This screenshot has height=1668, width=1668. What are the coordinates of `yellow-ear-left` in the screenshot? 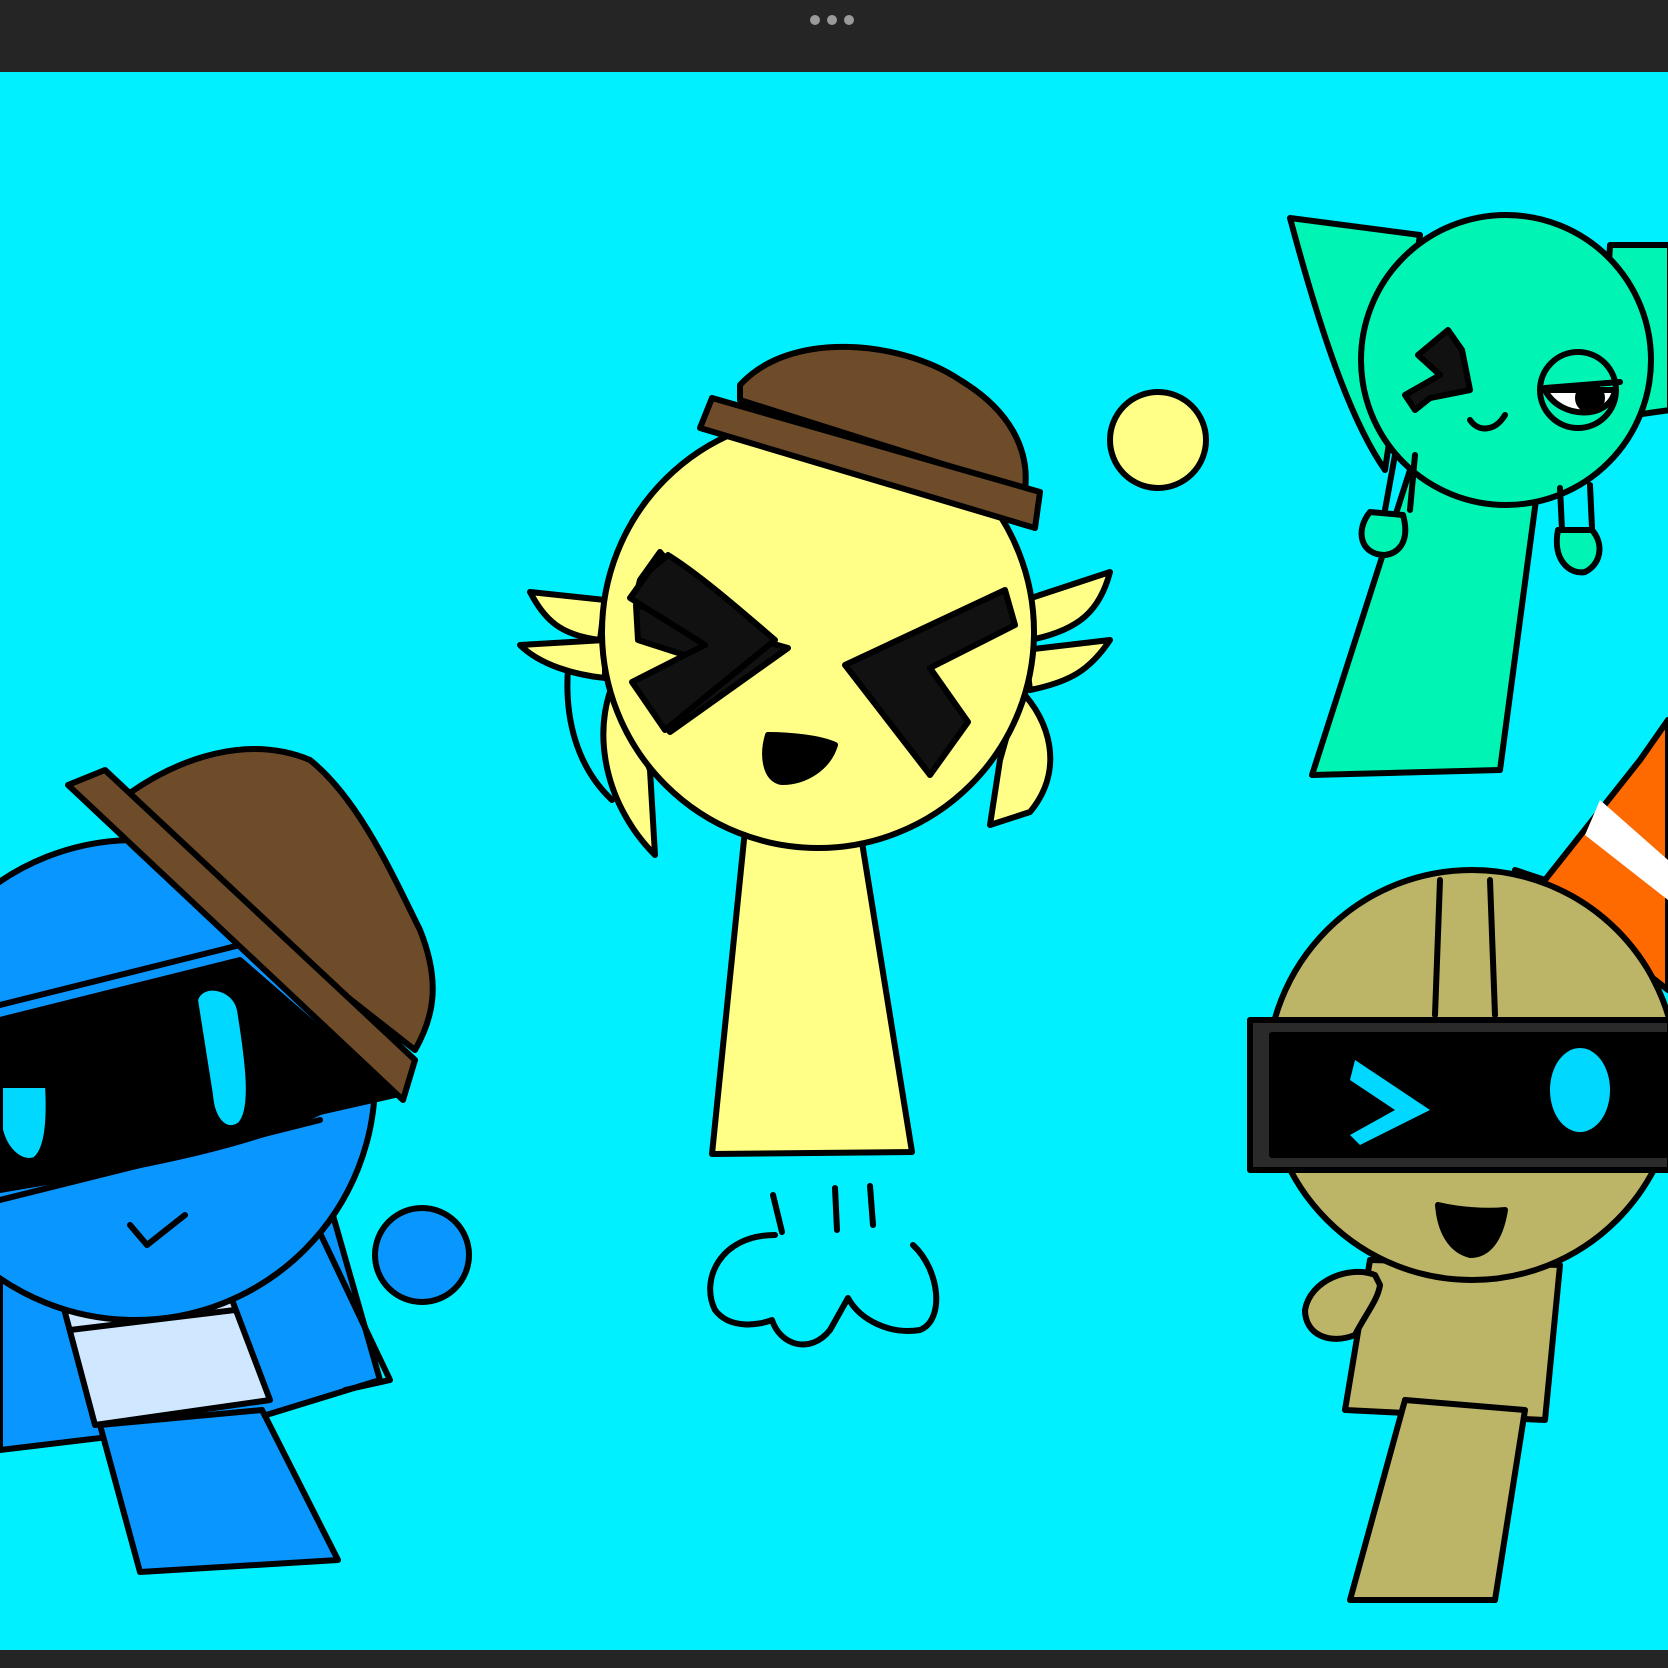 It's located at (567, 616).